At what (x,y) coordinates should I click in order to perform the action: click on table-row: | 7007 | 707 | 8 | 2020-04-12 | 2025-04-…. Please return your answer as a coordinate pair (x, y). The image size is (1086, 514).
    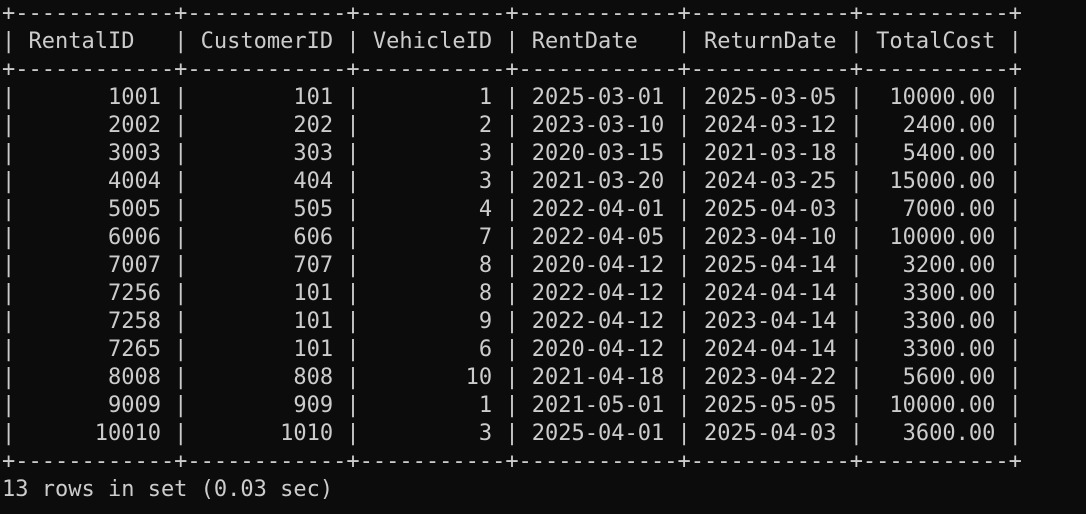
    Looking at the image, I should click on (512, 265).